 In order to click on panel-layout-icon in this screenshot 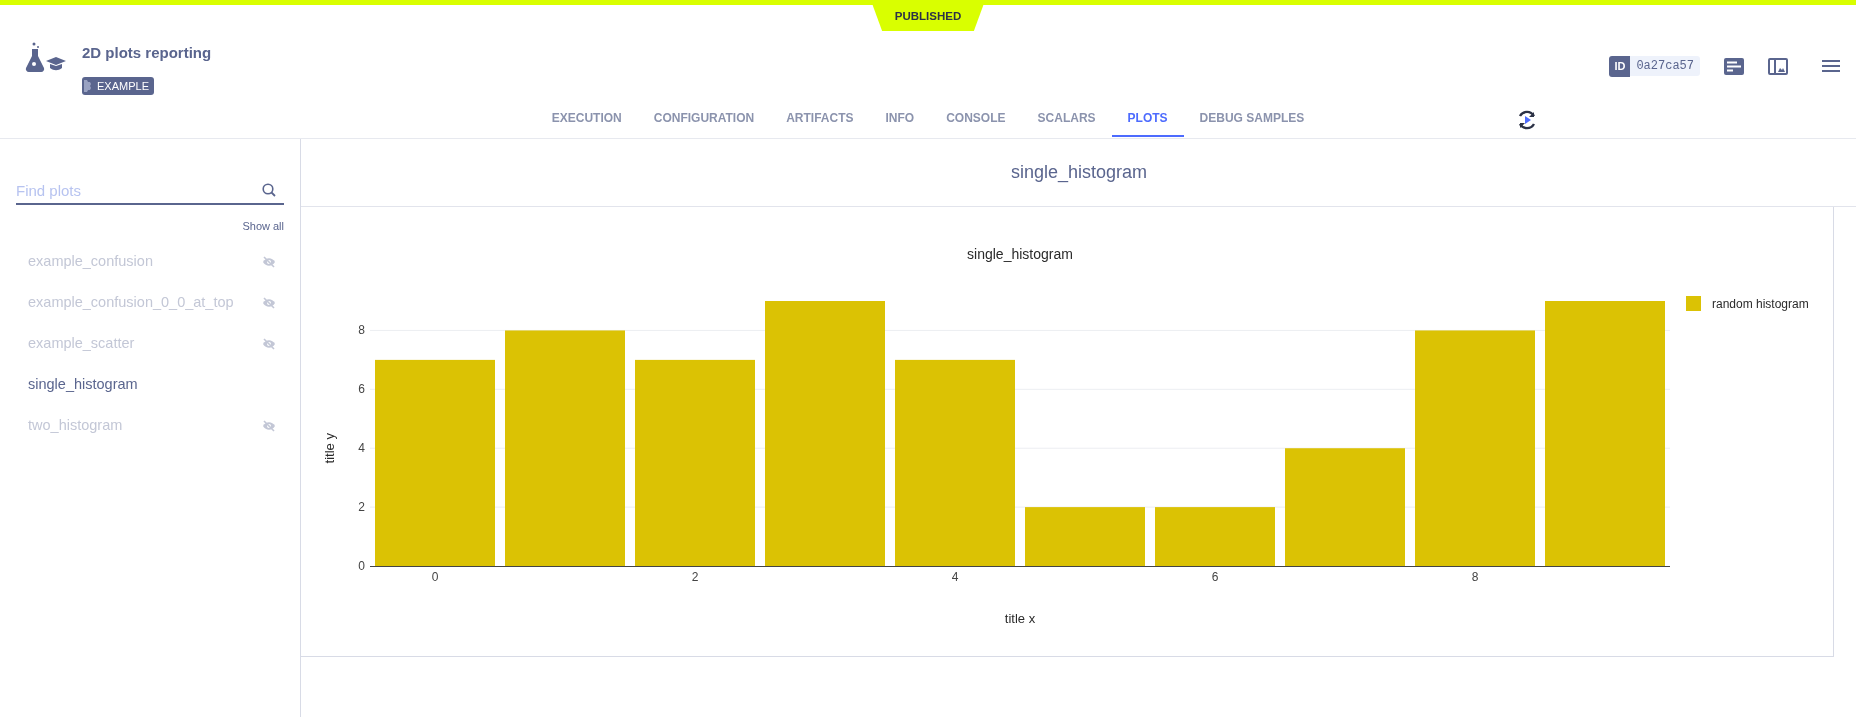, I will do `click(1778, 66)`.